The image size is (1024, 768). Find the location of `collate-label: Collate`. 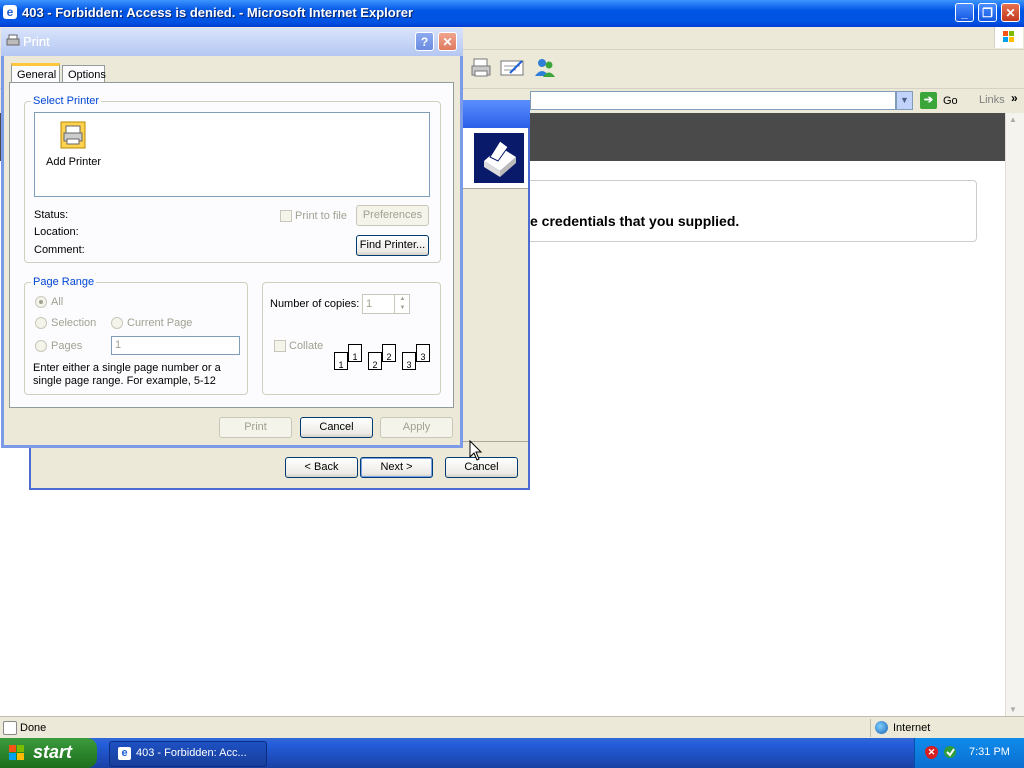

collate-label: Collate is located at coordinates (306, 346).